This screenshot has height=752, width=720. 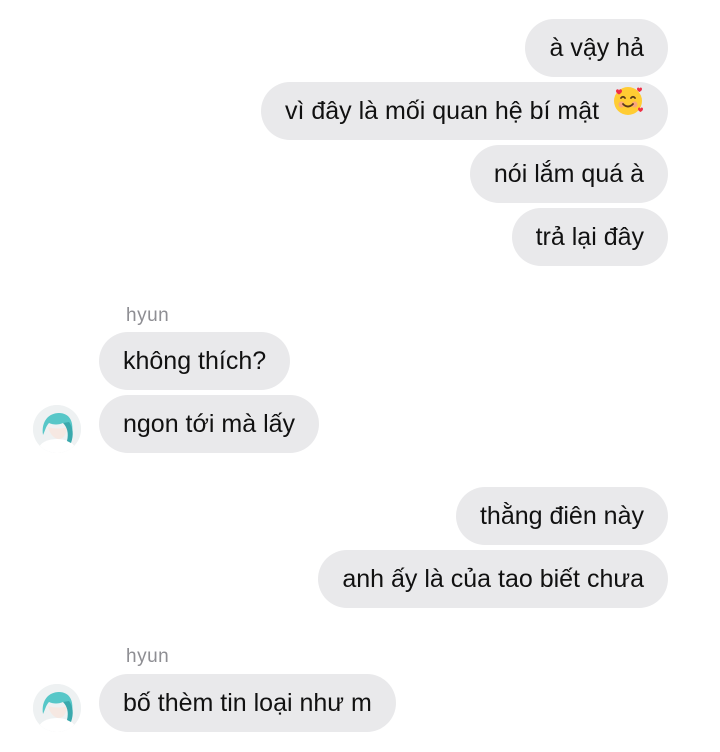 I want to click on message-text: ngon tới mà lấy, so click(x=209, y=424).